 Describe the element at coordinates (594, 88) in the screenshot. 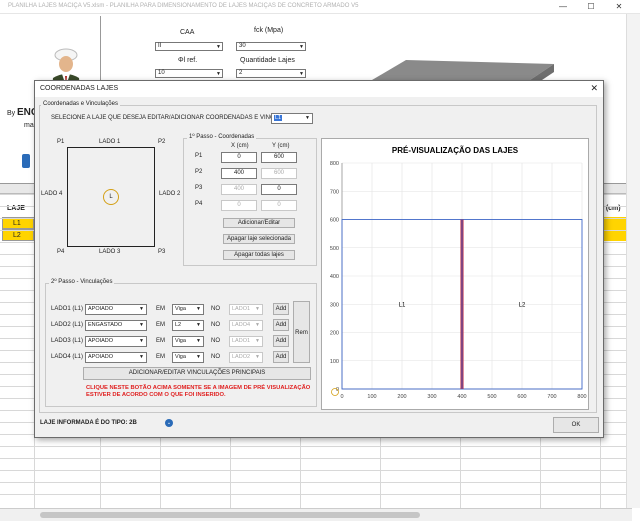

I see `close-icon: ✕` at that location.